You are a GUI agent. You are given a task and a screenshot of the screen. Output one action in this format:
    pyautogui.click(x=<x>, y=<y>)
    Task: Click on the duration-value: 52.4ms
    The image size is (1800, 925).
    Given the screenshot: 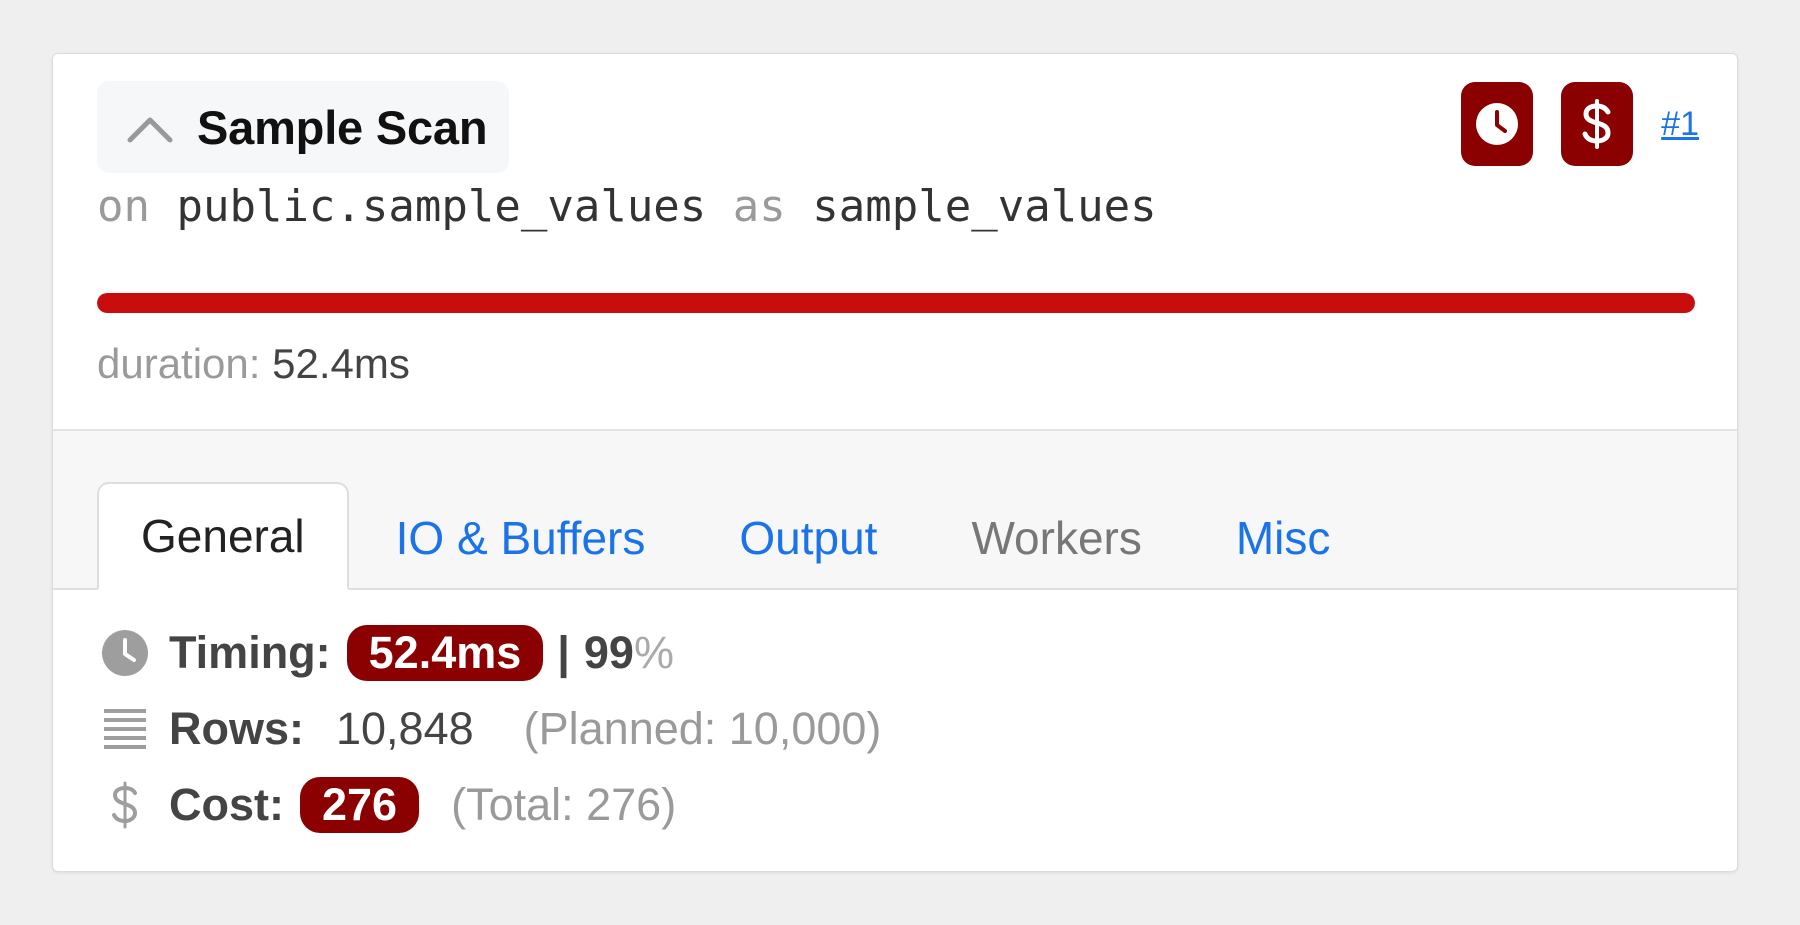 What is the action you would take?
    pyautogui.click(x=341, y=363)
    